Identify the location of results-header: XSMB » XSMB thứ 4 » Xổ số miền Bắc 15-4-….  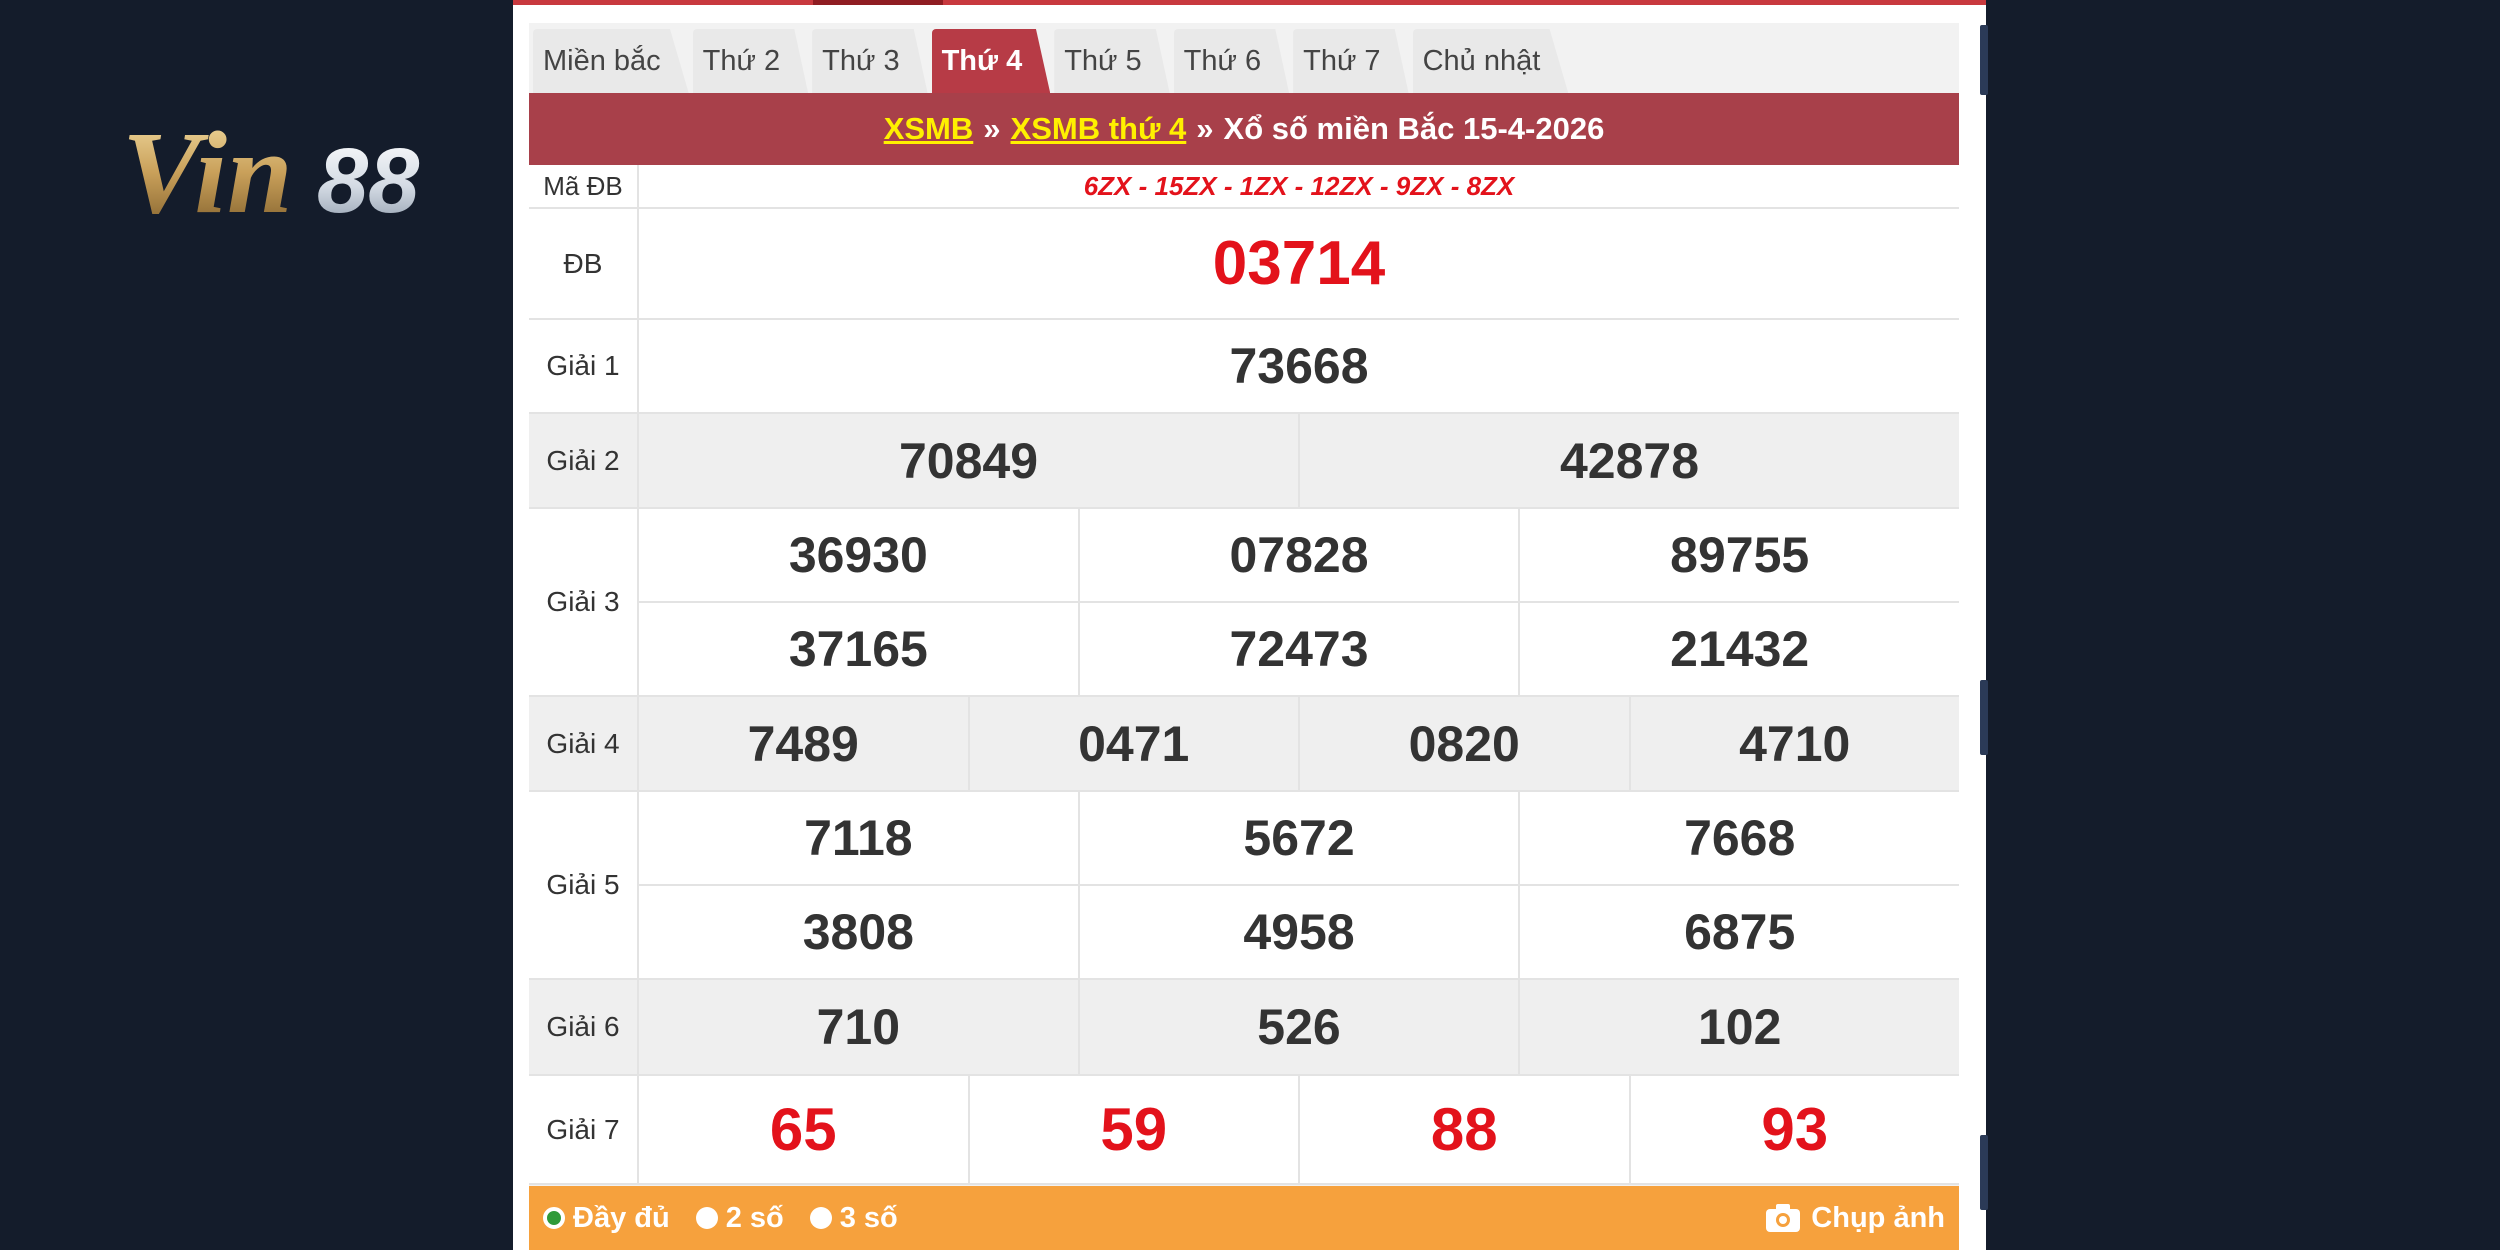
(1244, 129).